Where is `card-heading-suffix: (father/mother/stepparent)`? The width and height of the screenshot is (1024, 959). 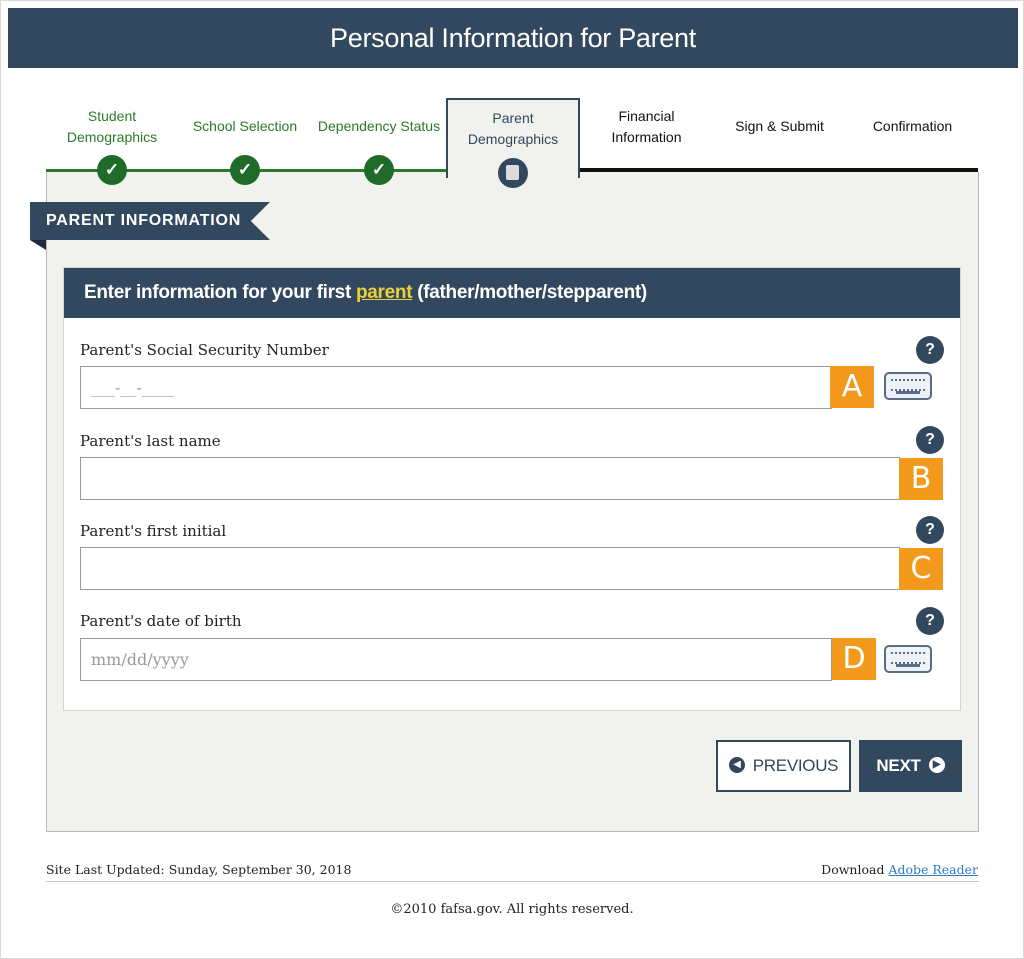 card-heading-suffix: (father/mother/stepparent) is located at coordinates (529, 292).